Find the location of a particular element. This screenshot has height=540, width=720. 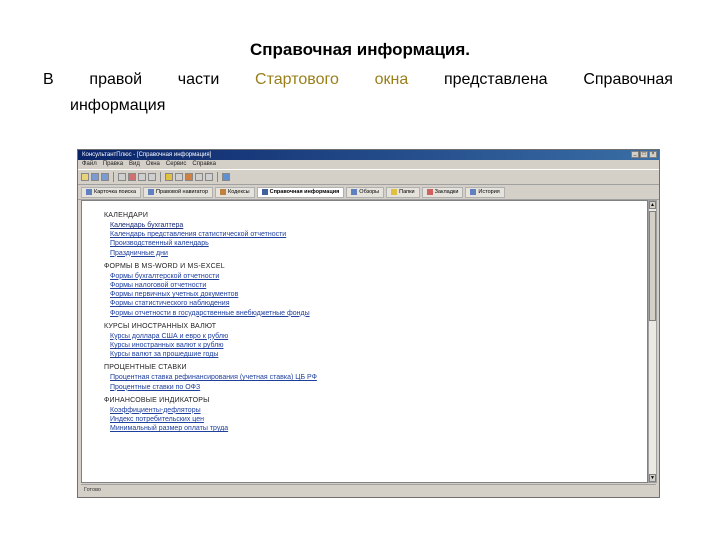

menu-item-file: Файл is located at coordinates (89, 164).